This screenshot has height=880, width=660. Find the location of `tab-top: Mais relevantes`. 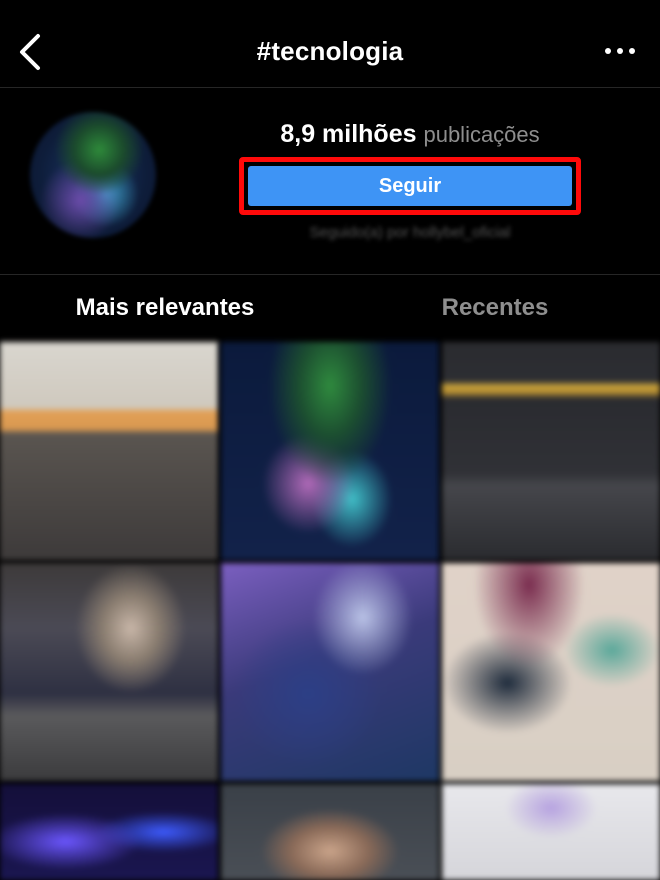

tab-top: Mais relevantes is located at coordinates (165, 308).